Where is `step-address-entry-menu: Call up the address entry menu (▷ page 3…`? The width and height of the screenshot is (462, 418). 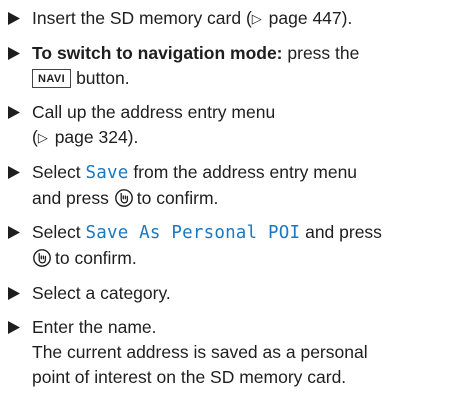 step-address-entry-menu: Call up the address entry menu (▷ page 3… is located at coordinates (230, 125).